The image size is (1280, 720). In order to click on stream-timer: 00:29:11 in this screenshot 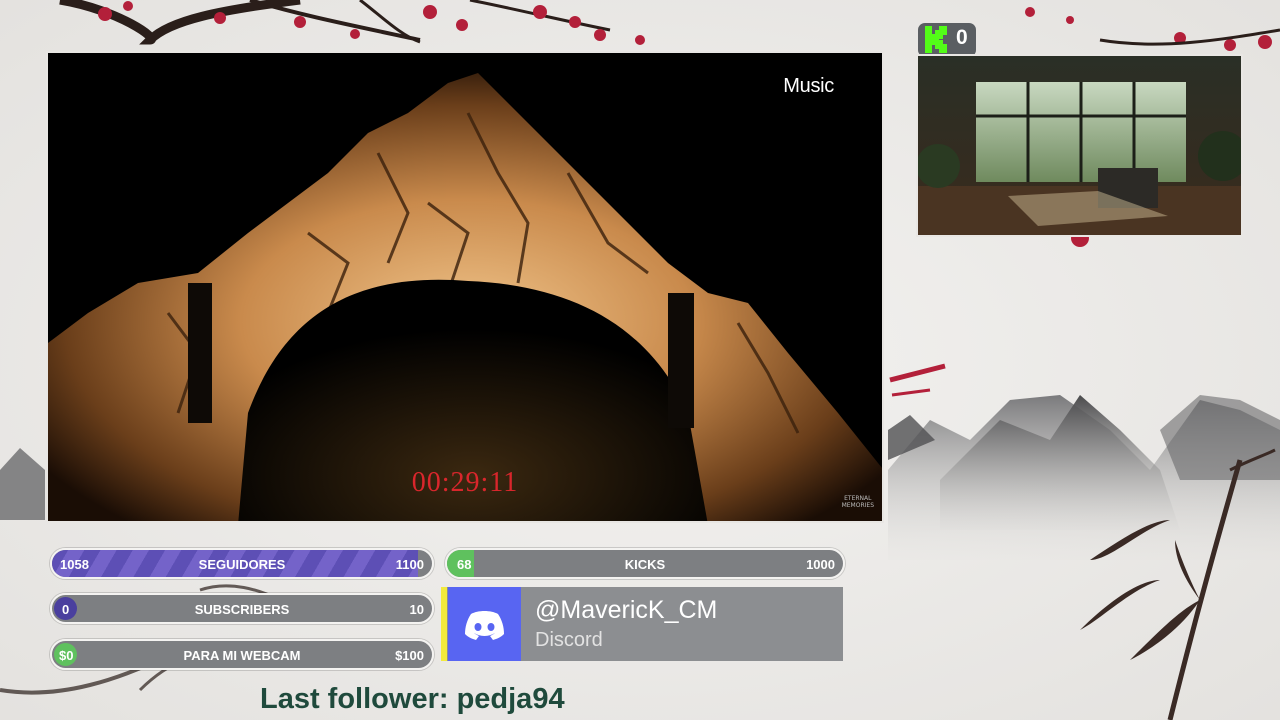, I will do `click(465, 482)`.